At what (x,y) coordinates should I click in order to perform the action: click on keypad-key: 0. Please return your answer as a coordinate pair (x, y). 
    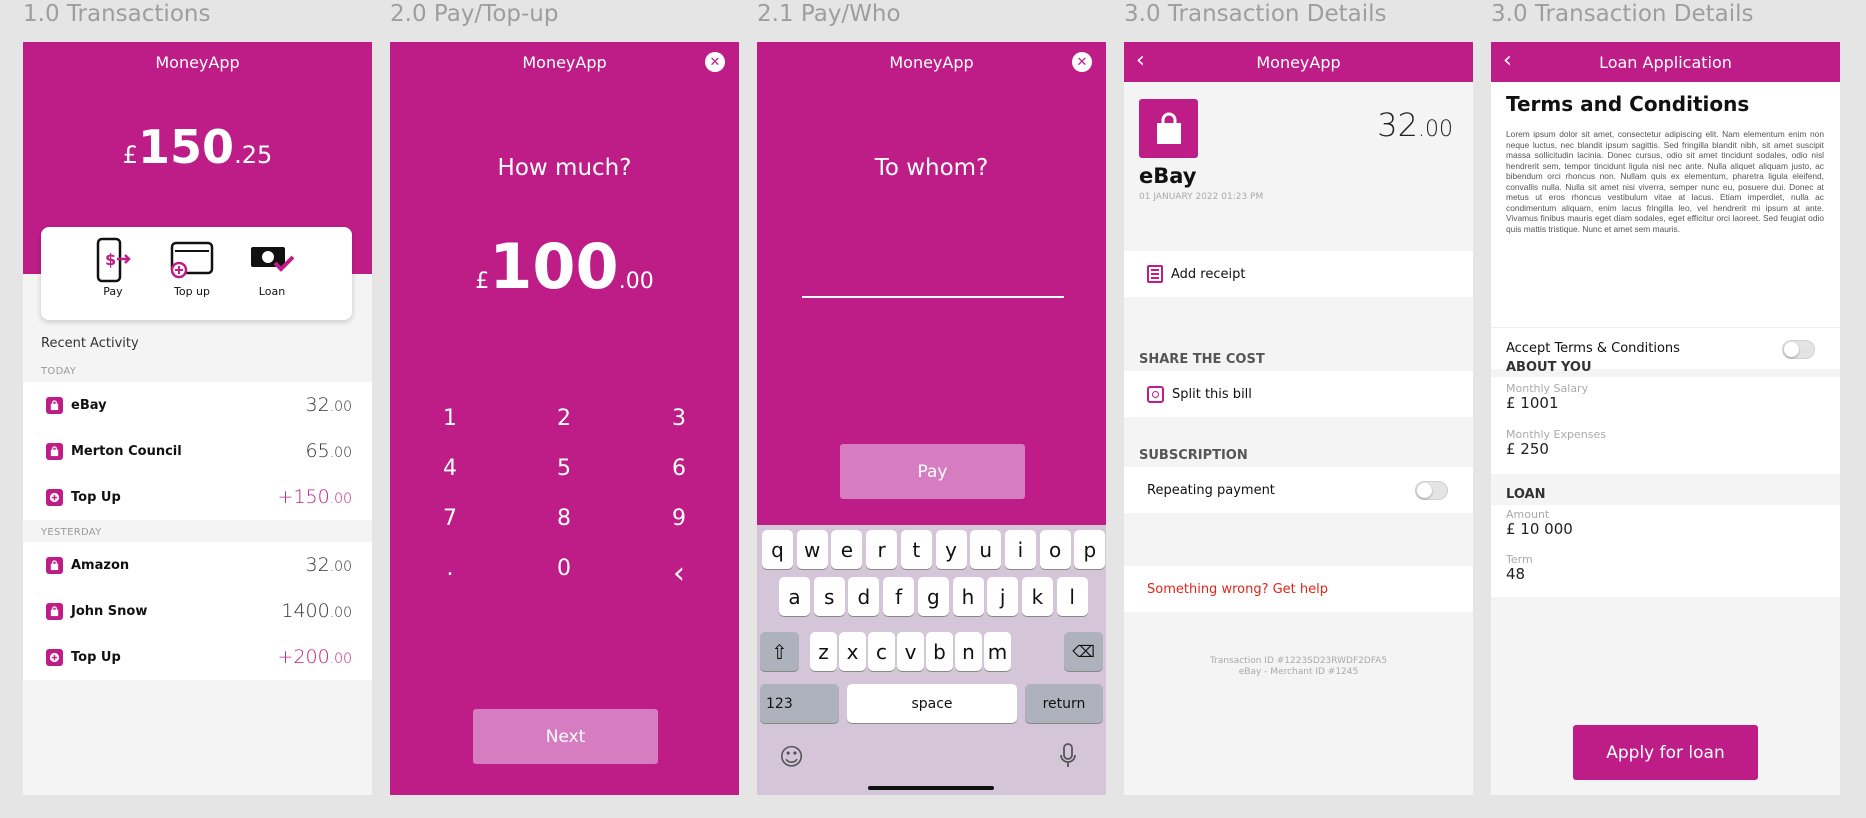
    Looking at the image, I should click on (564, 568).